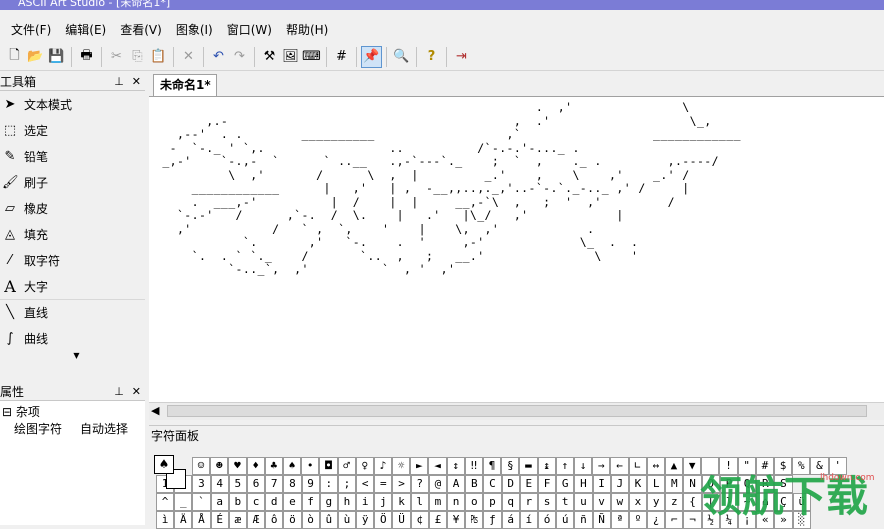 This screenshot has height=529, width=884. I want to click on help-icon: ?, so click(431, 57).